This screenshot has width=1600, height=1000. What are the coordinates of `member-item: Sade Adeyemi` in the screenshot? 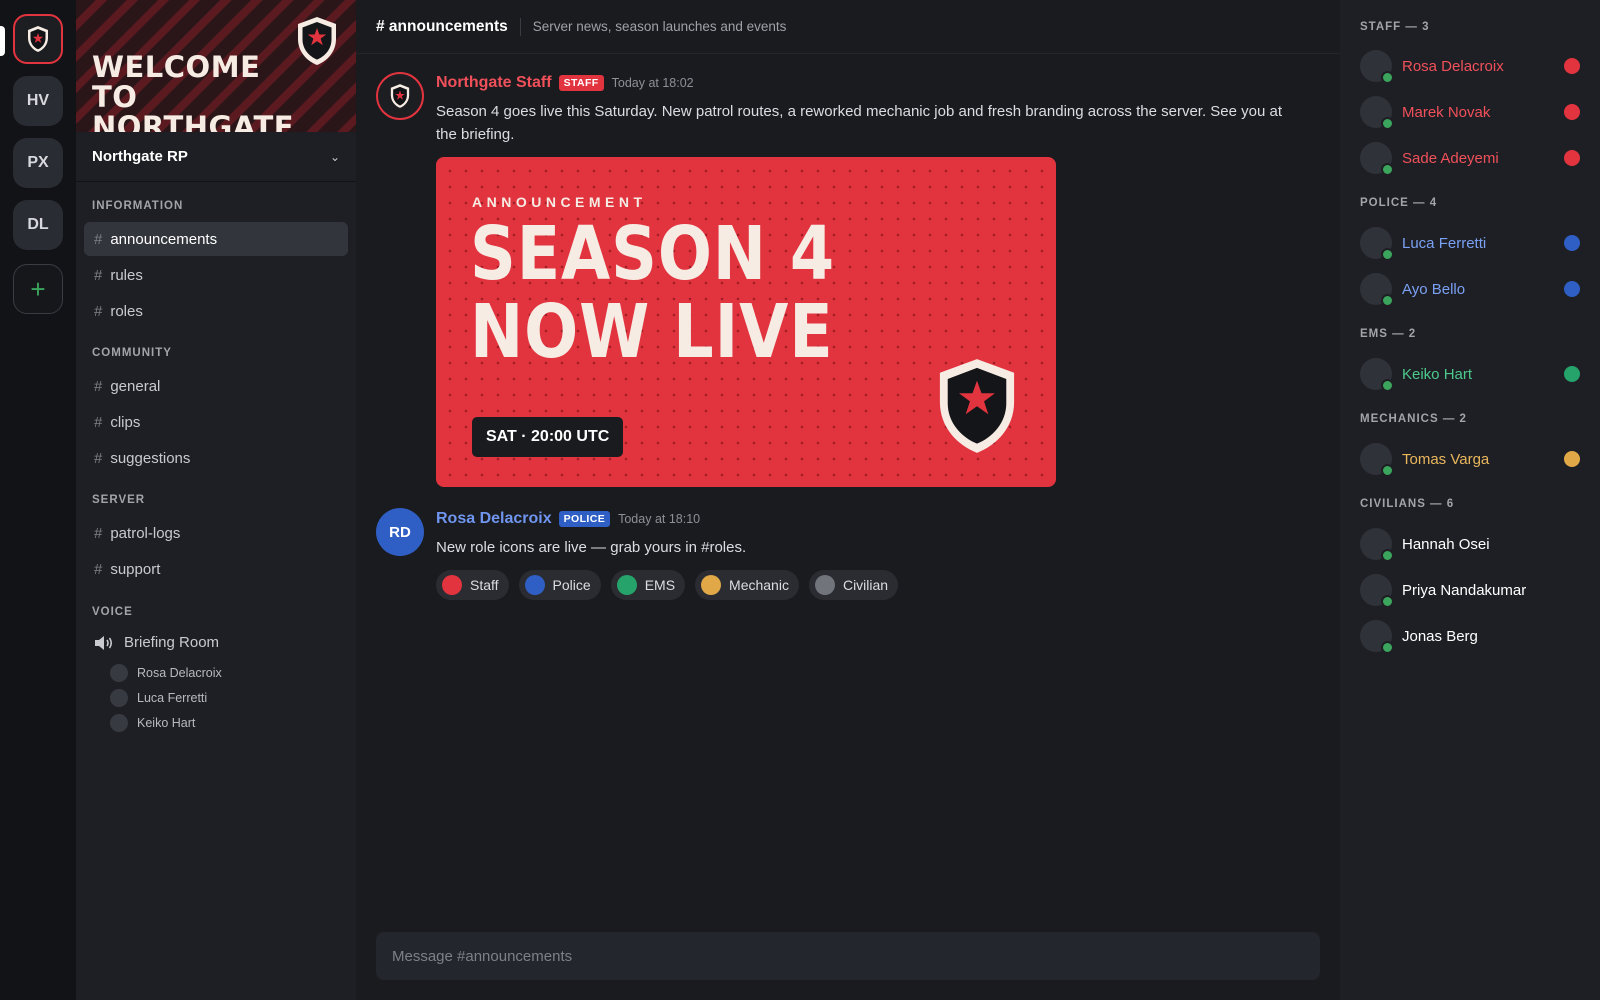 It's located at (1470, 158).